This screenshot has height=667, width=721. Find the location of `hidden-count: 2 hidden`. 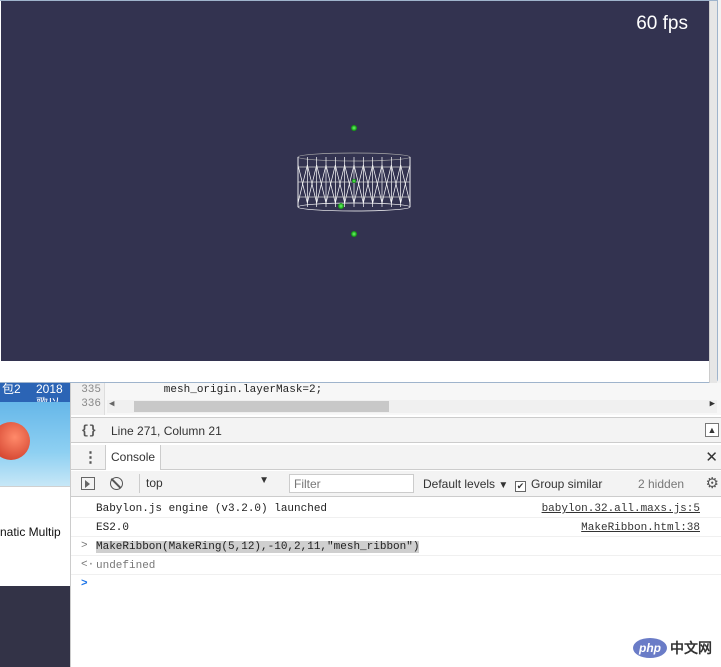

hidden-count: 2 hidden is located at coordinates (661, 484).